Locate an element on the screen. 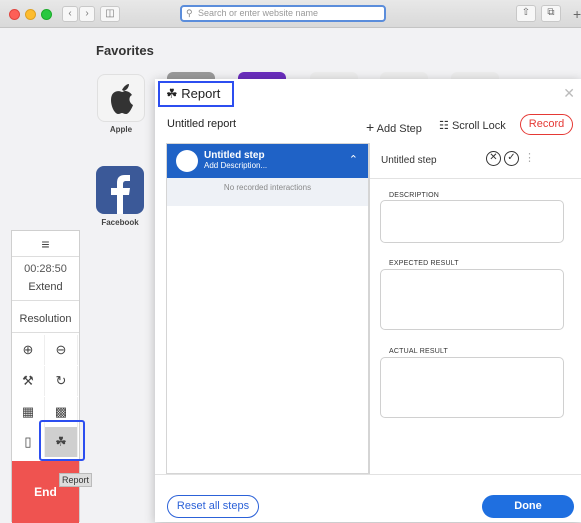  divider is located at coordinates (475, 178).